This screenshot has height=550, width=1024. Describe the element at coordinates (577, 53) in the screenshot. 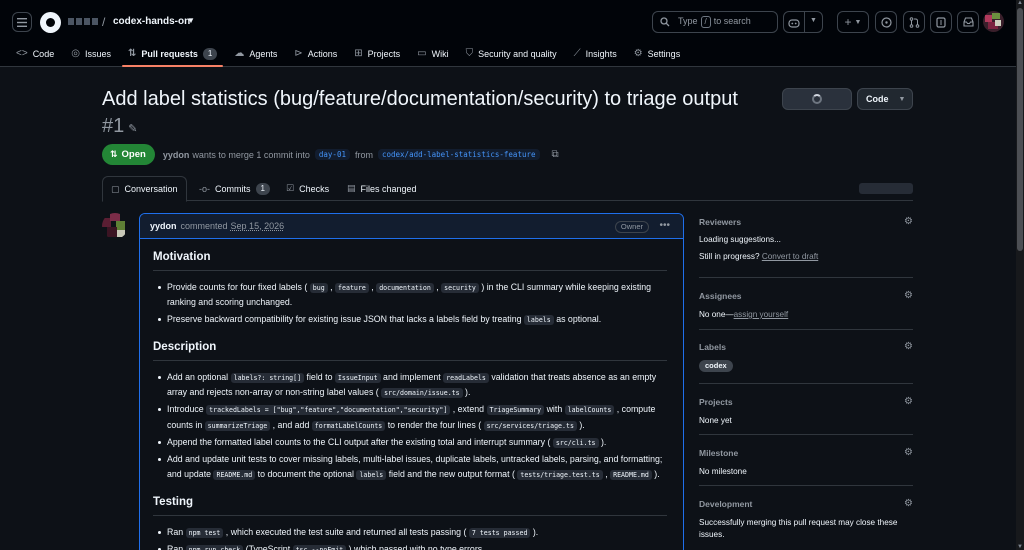

I see `graph-icon: ⟋` at that location.